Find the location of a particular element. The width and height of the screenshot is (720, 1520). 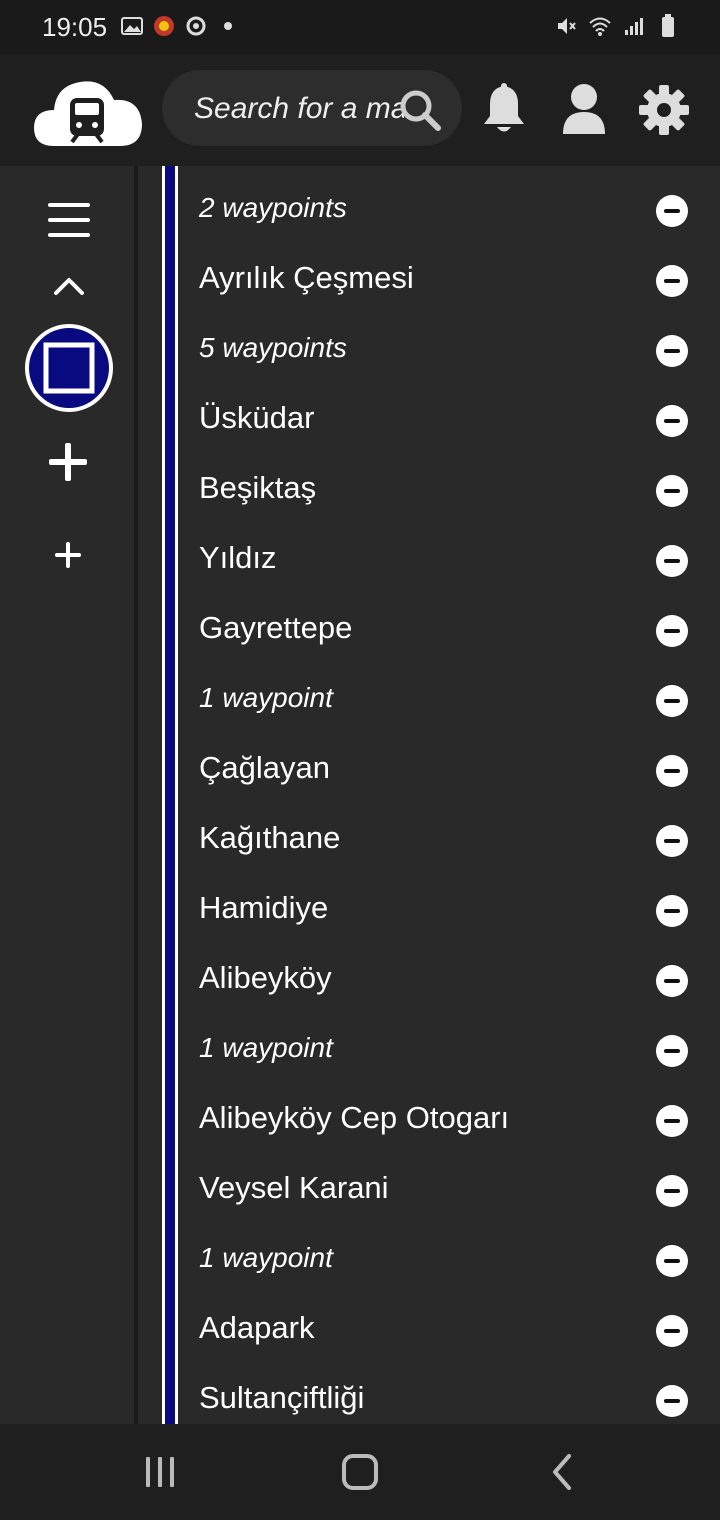

station-row: Çağlayan is located at coordinates (429, 771).